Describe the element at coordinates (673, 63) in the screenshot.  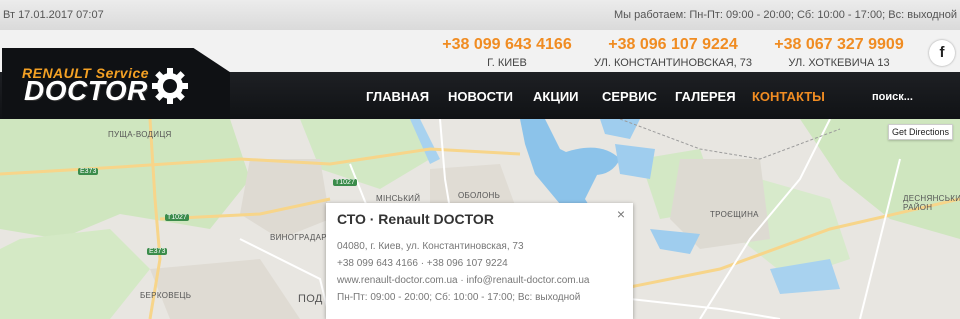
I see `contact-address: УЛ. КОНСТАНТИНОВСКАЯ, 73` at that location.